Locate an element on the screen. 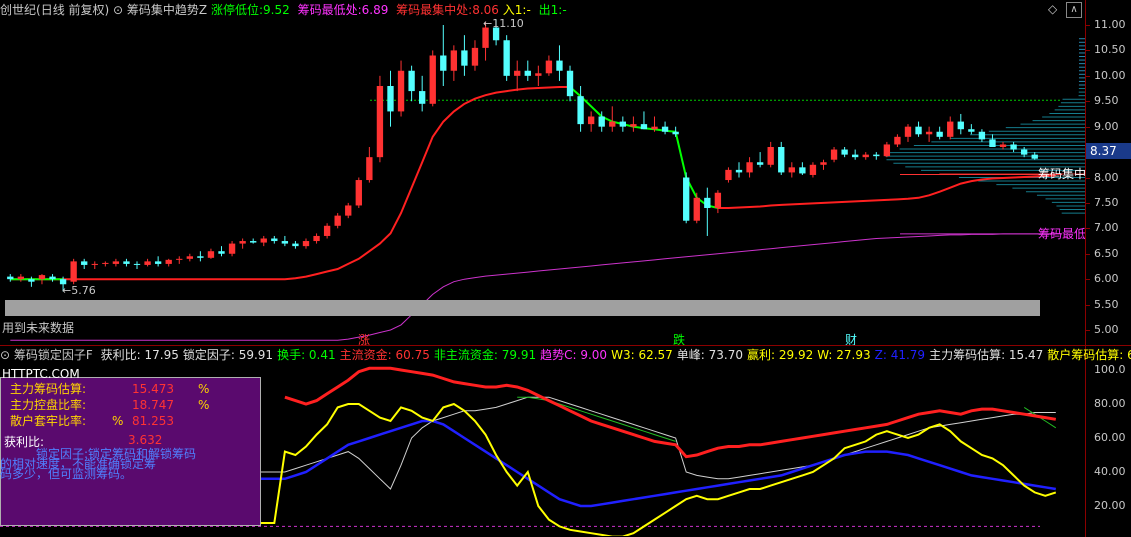  indicator-item-value: 29.92 is located at coordinates (794, 355).